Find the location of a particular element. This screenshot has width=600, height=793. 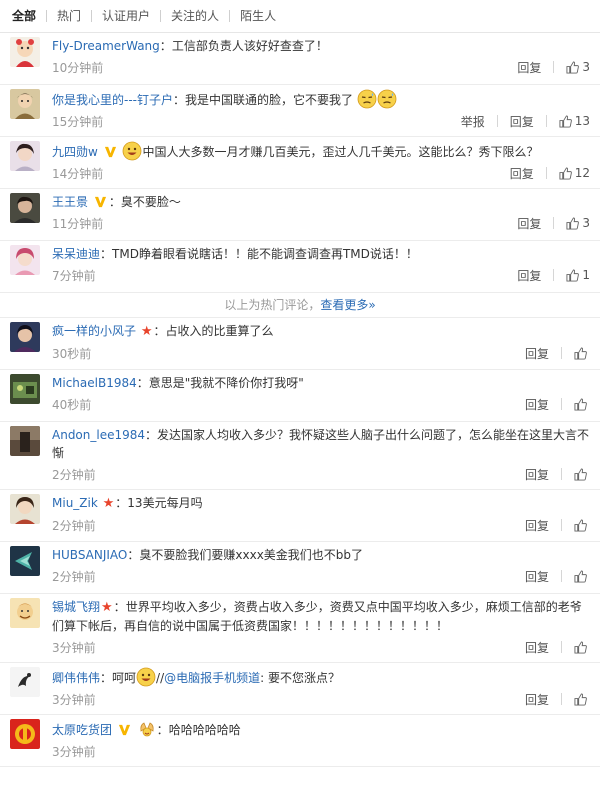

username-link: 九四勋w is located at coordinates (75, 152).